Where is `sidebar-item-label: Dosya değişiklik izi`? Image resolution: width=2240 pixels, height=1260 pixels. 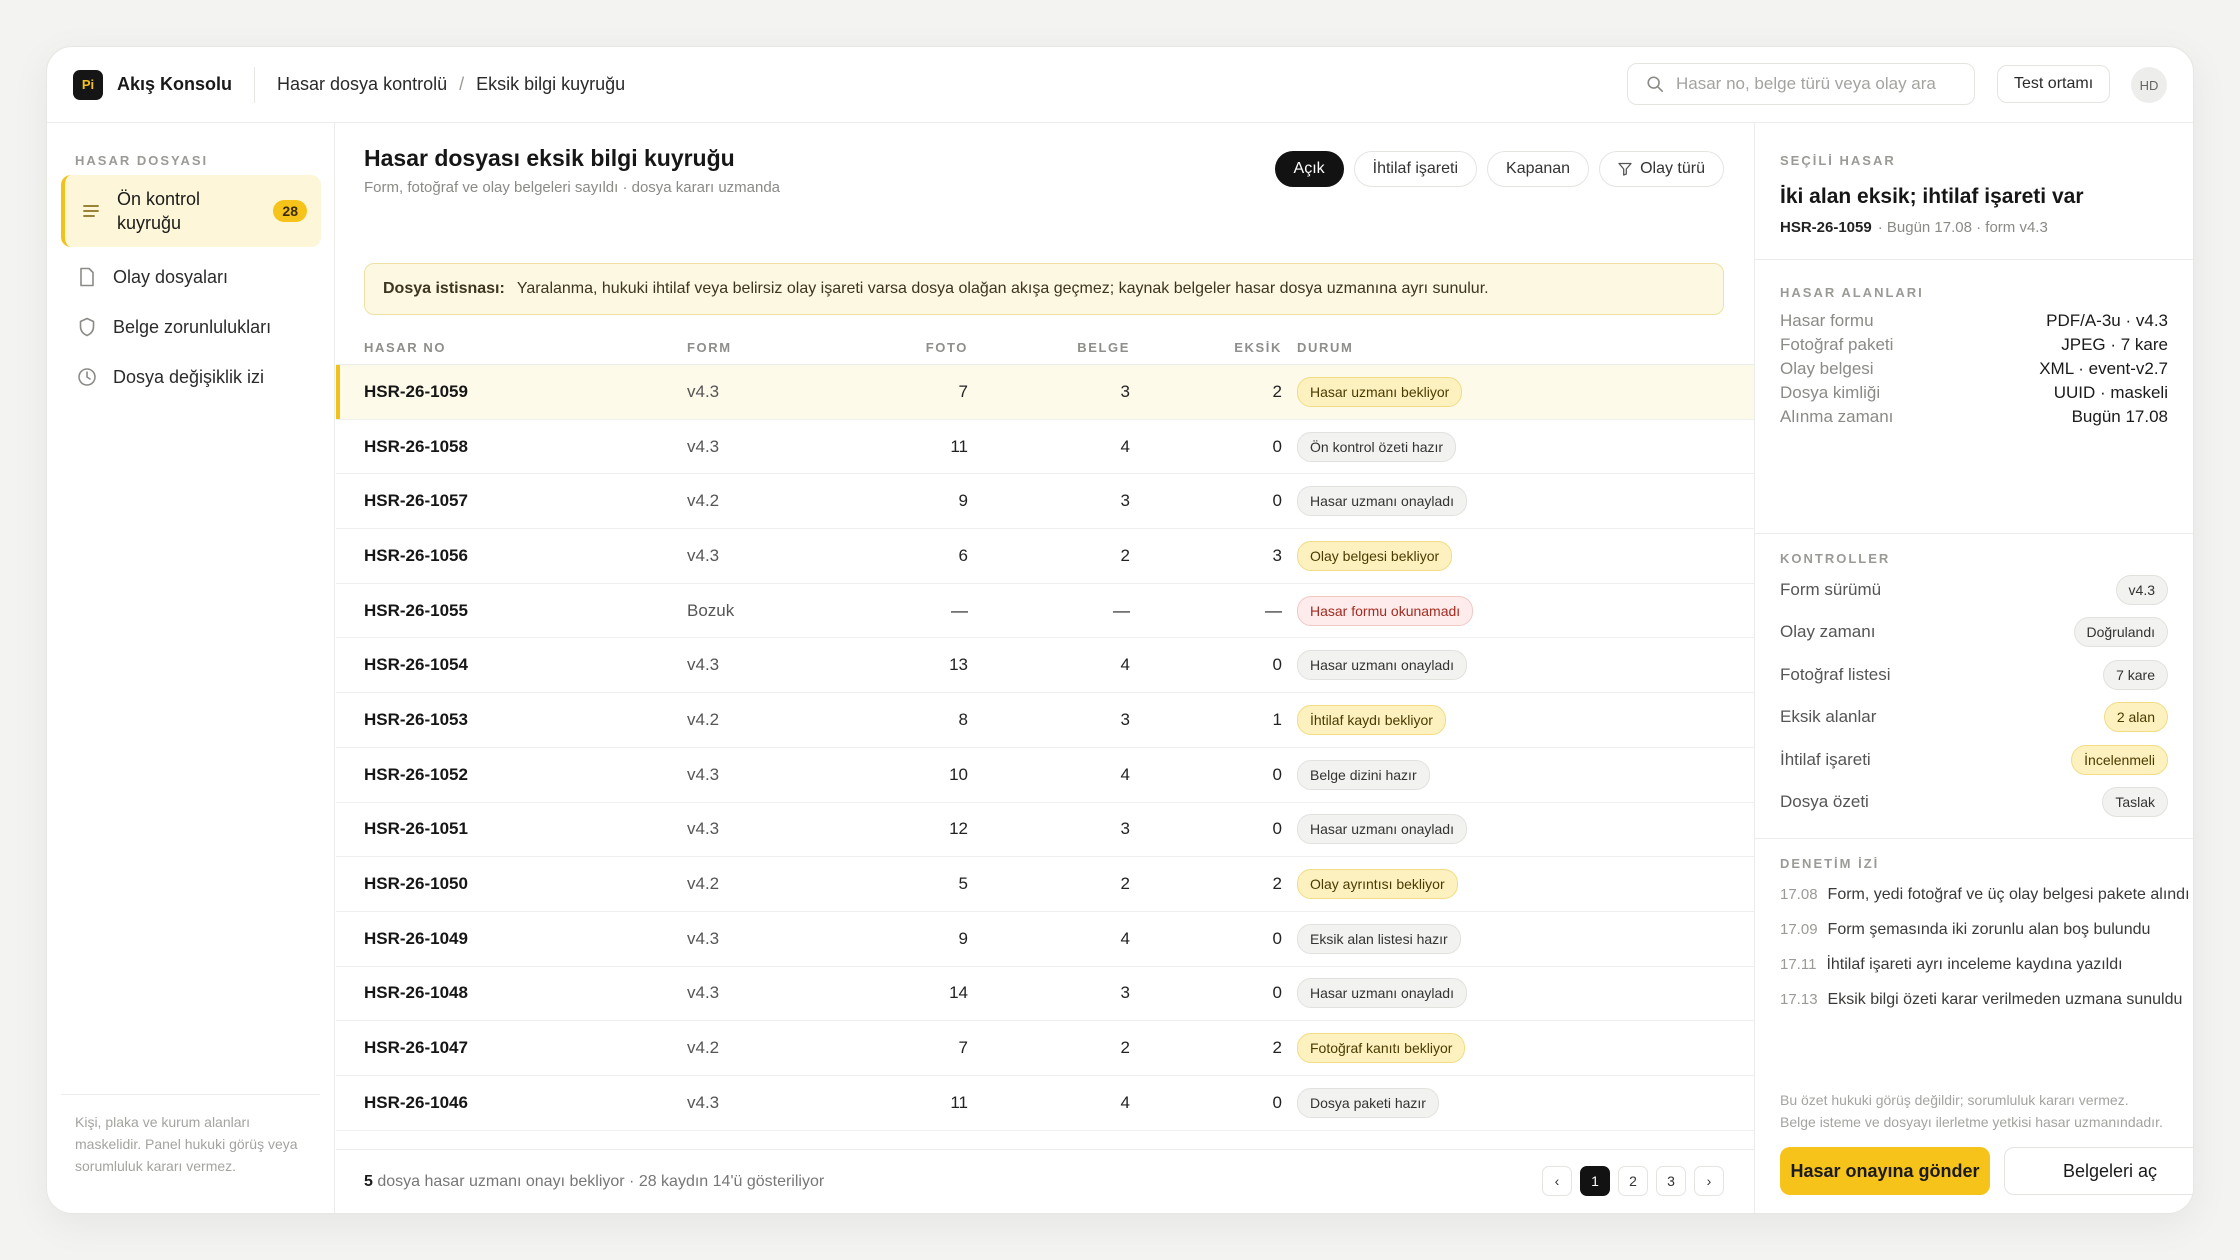 sidebar-item-label: Dosya değişiklik izi is located at coordinates (189, 377).